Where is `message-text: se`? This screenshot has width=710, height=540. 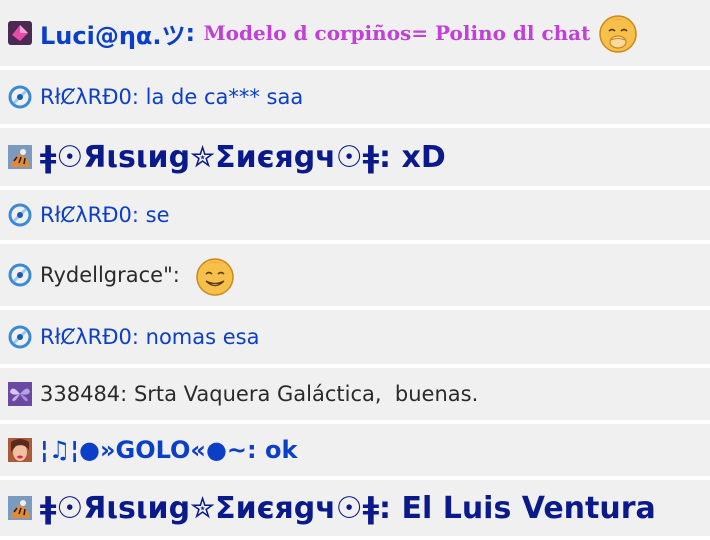
message-text: se is located at coordinates (157, 215).